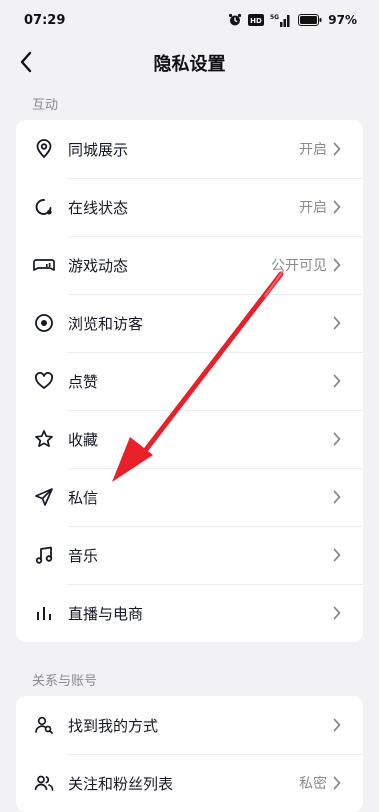 The image size is (379, 812). What do you see at coordinates (44, 725) in the screenshot?
I see `find-user-icon` at bounding box center [44, 725].